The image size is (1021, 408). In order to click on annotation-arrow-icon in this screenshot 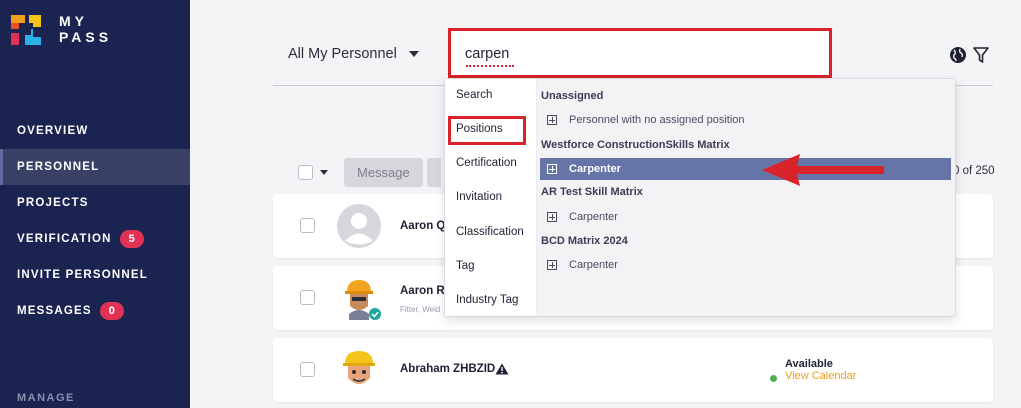, I will do `click(823, 170)`.